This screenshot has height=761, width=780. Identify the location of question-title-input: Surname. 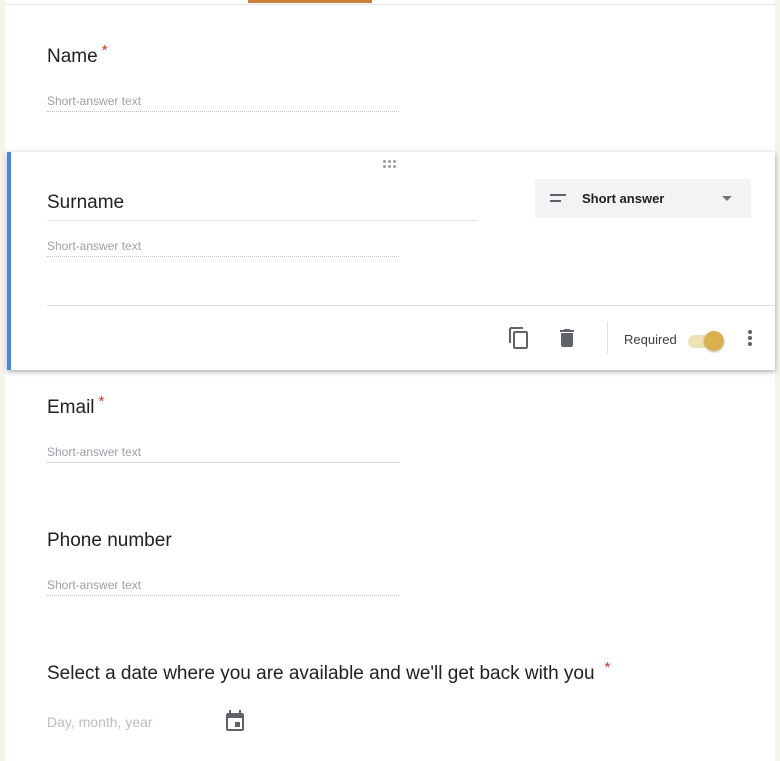
(262, 206).